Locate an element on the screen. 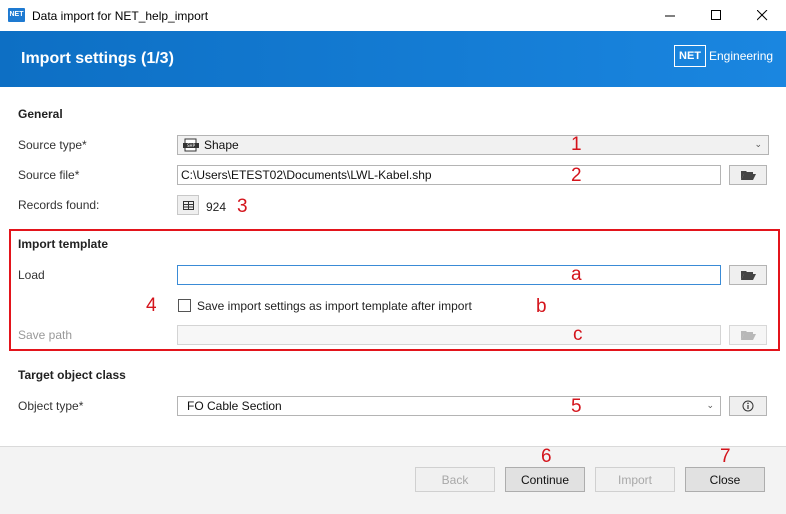 Image resolution: width=786 pixels, height=514 pixels. close-window-button is located at coordinates (762, 15).